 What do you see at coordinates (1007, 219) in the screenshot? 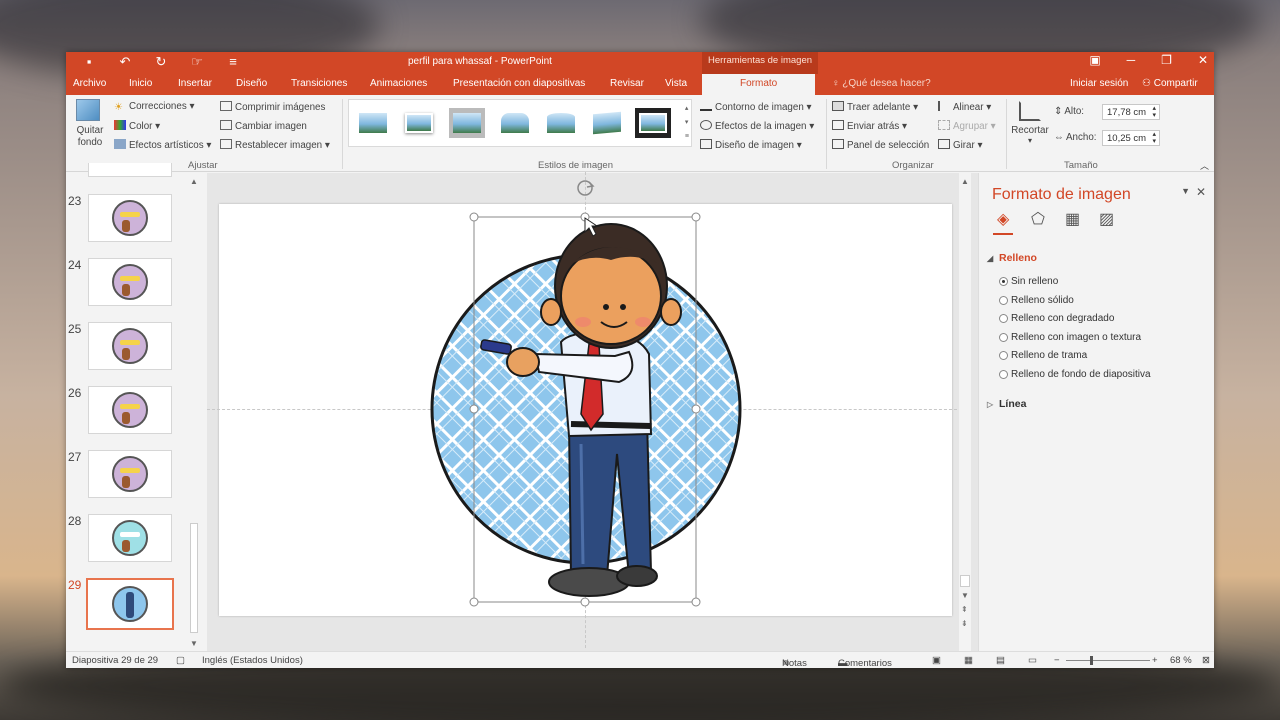
I see `fill-line-icon: ◈` at bounding box center [1007, 219].